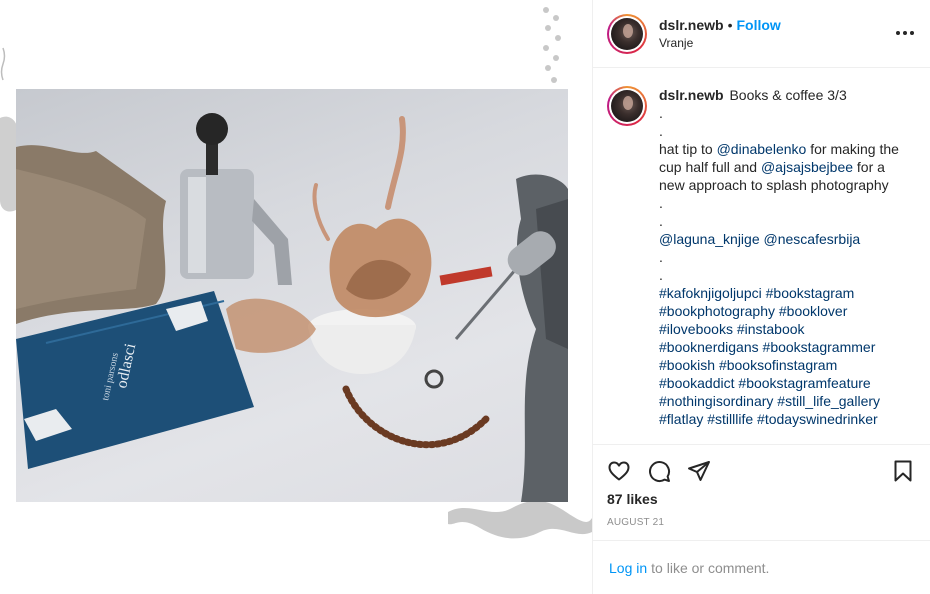 The image size is (930, 594). What do you see at coordinates (807, 167) in the screenshot?
I see `mention-link: @ajsajsbejbee` at bounding box center [807, 167].